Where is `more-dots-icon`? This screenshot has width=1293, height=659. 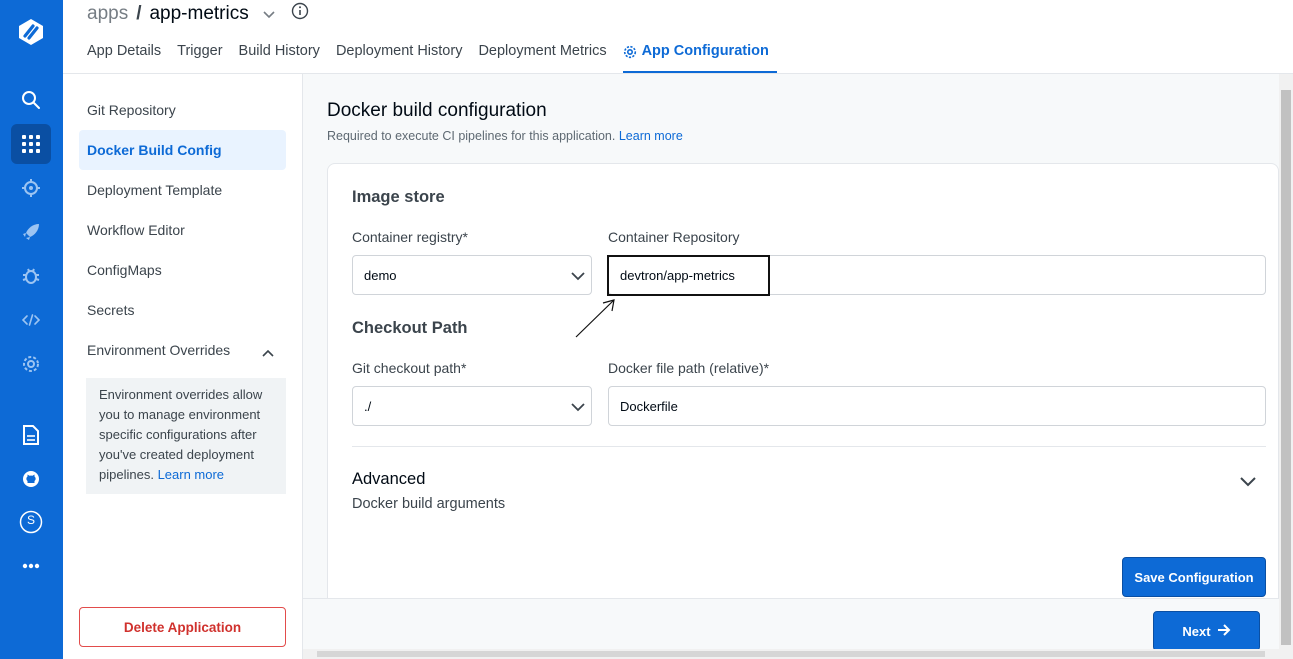 more-dots-icon is located at coordinates (31, 566).